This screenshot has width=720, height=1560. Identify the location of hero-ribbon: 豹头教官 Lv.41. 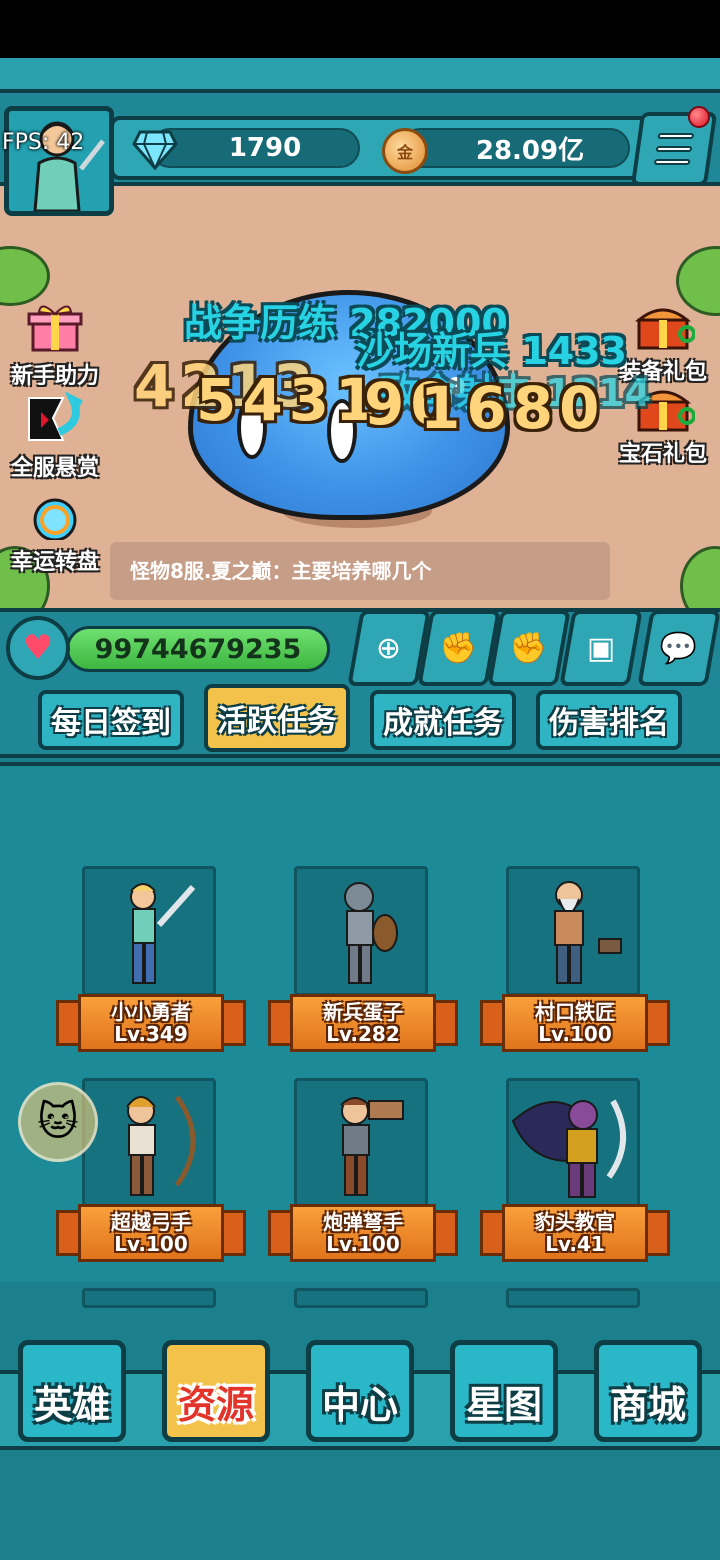
(575, 1233).